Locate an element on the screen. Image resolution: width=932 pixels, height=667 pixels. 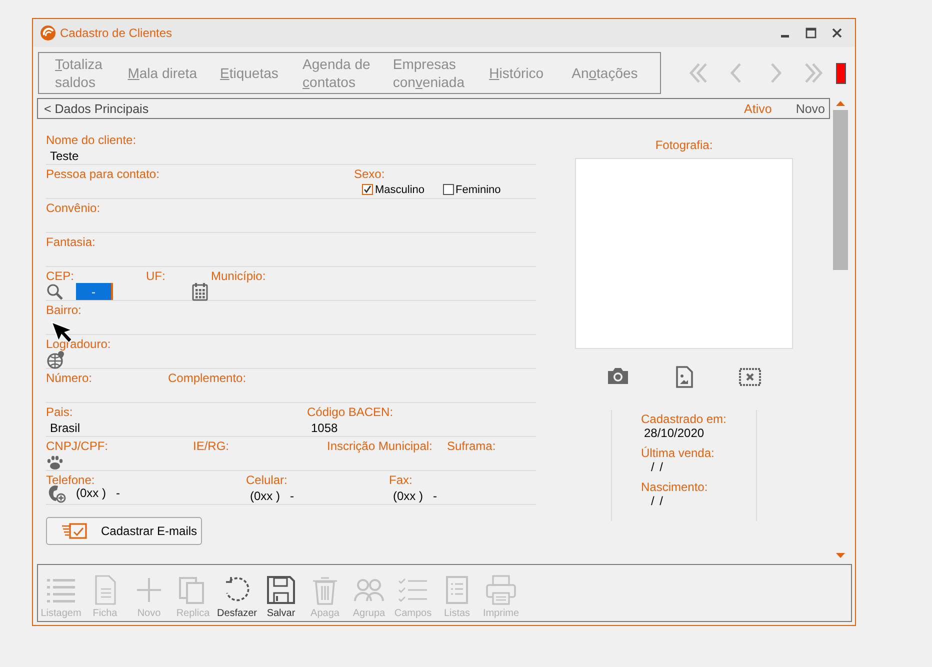
field-value: Brasil is located at coordinates (65, 427).